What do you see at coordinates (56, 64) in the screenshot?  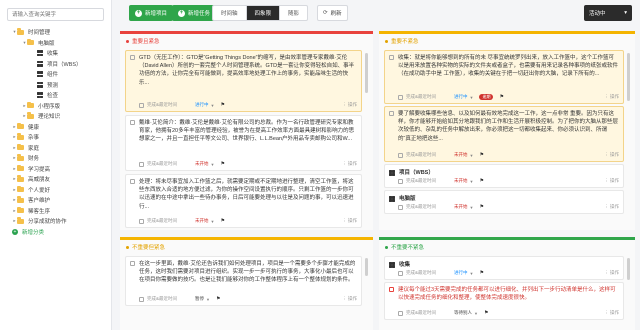 I see `tree-node: 项目（WBS）` at bounding box center [56, 64].